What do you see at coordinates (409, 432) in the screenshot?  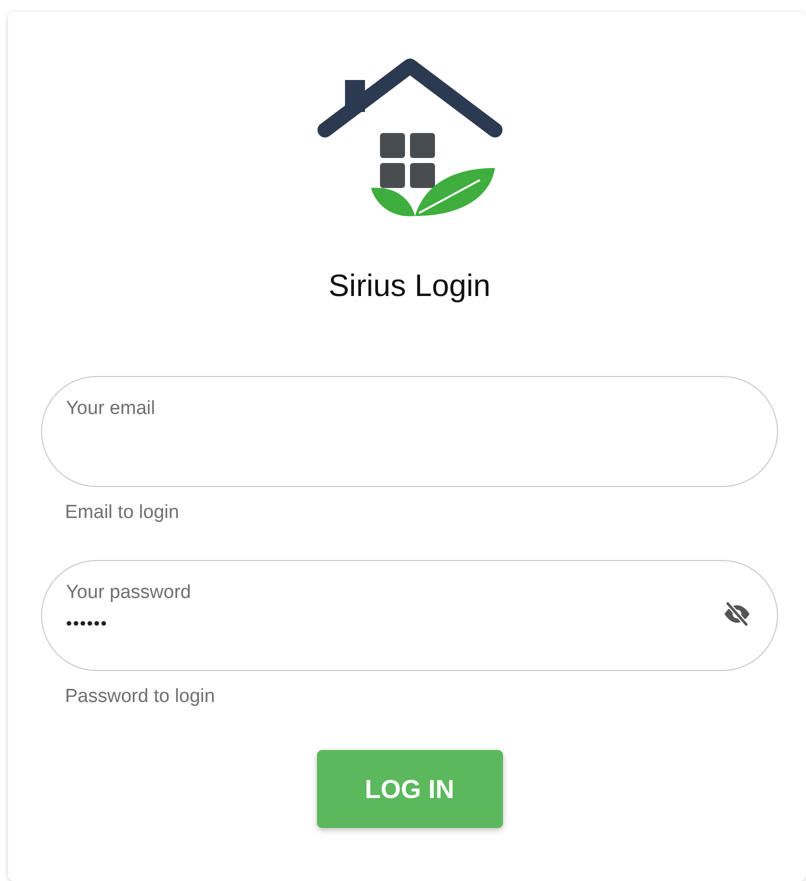 I see `email-field: Your email` at bounding box center [409, 432].